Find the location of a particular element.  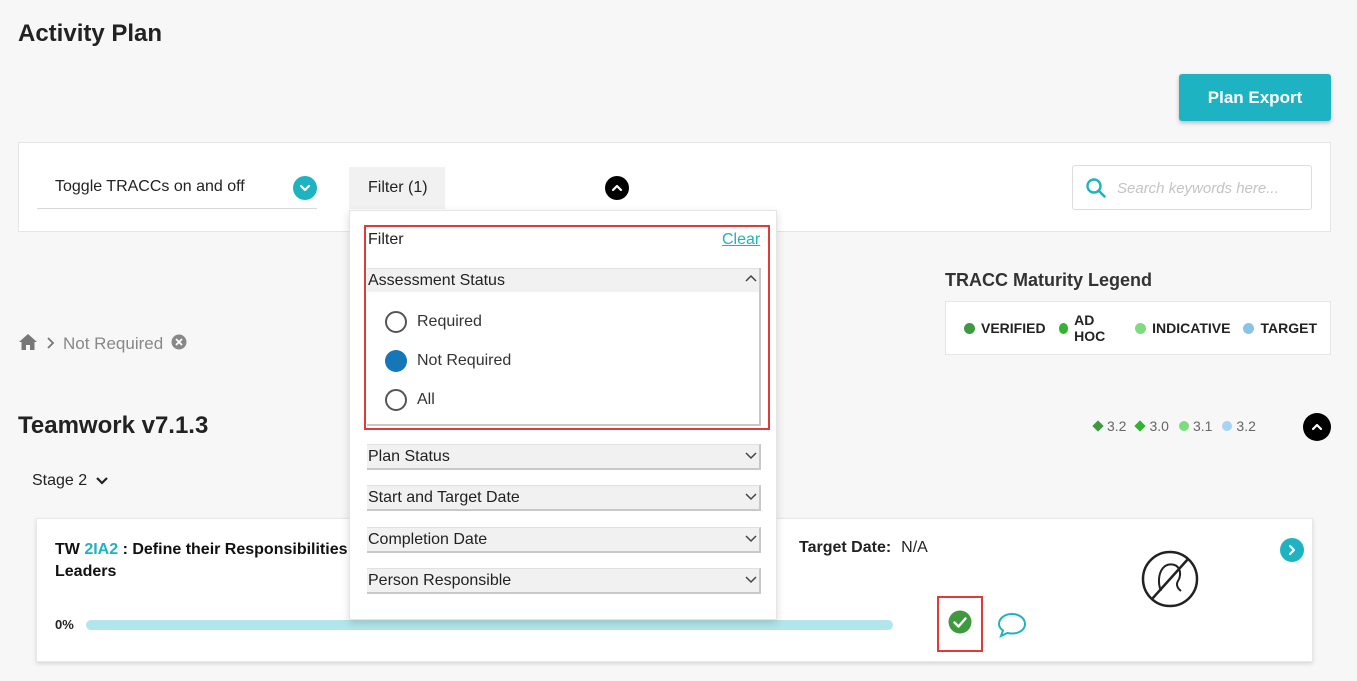

legend-label: AD HOC is located at coordinates (1090, 328).